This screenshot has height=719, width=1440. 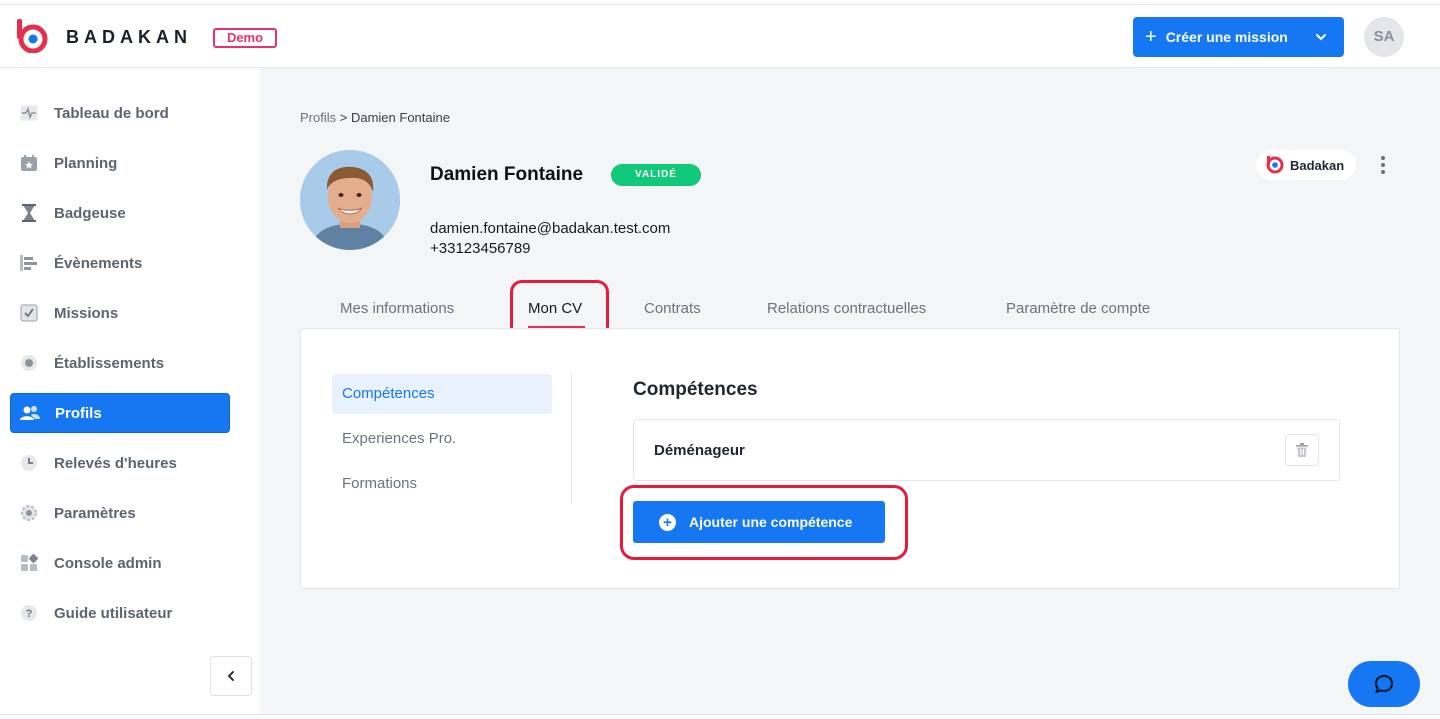 What do you see at coordinates (699, 450) in the screenshot?
I see `skill-name: Déménageur` at bounding box center [699, 450].